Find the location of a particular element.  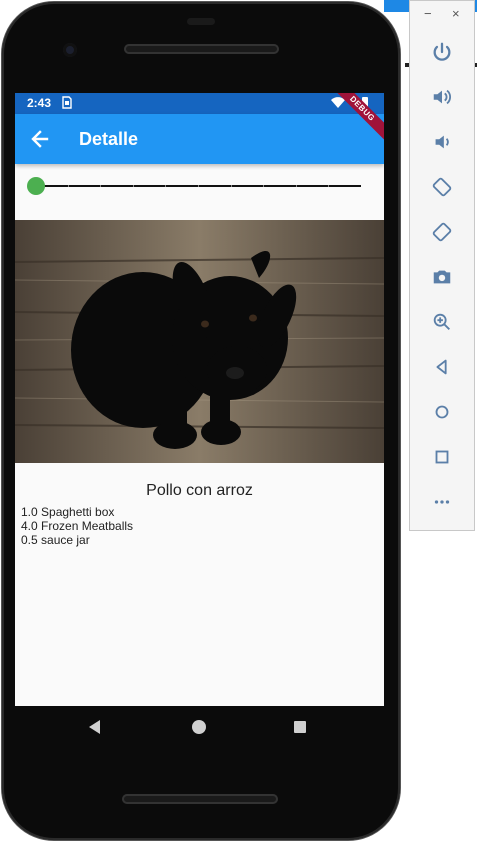

minimize-button: − is located at coordinates (428, 13).